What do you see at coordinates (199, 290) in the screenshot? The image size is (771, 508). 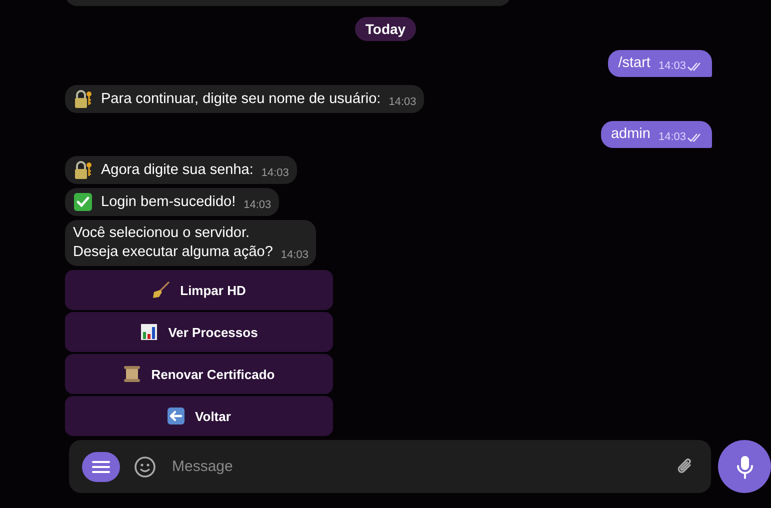 I see `keyboard-button: Limpar HD` at bounding box center [199, 290].